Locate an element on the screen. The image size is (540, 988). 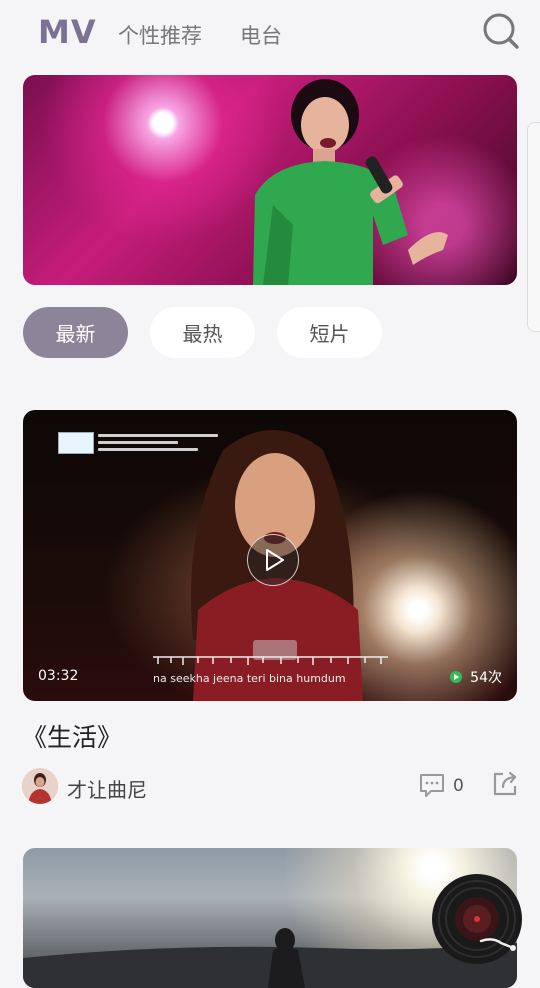
tab-mv: MV is located at coordinates (67, 32).